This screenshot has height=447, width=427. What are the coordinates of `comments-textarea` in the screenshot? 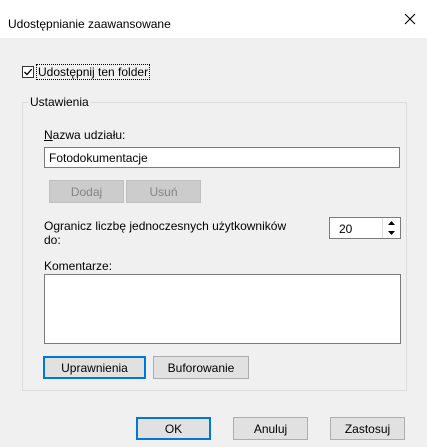 It's located at (222, 309).